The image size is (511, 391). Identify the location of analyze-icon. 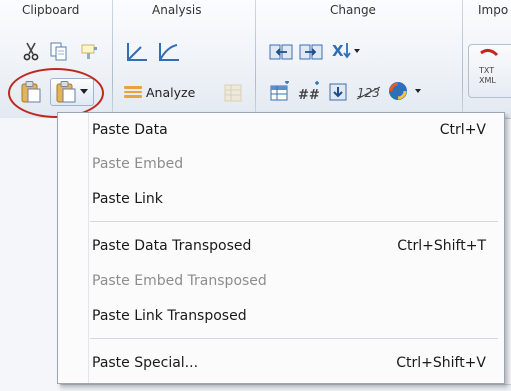
(133, 92).